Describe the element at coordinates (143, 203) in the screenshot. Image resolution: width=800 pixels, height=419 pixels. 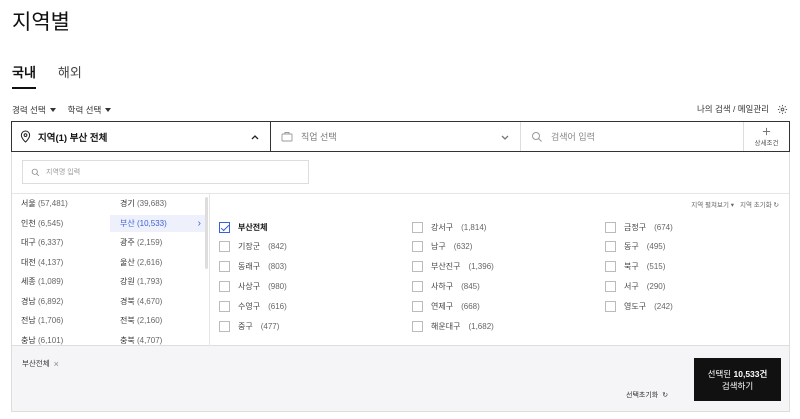
I see `province-gyeonggi: 경기 (39,683)` at that location.